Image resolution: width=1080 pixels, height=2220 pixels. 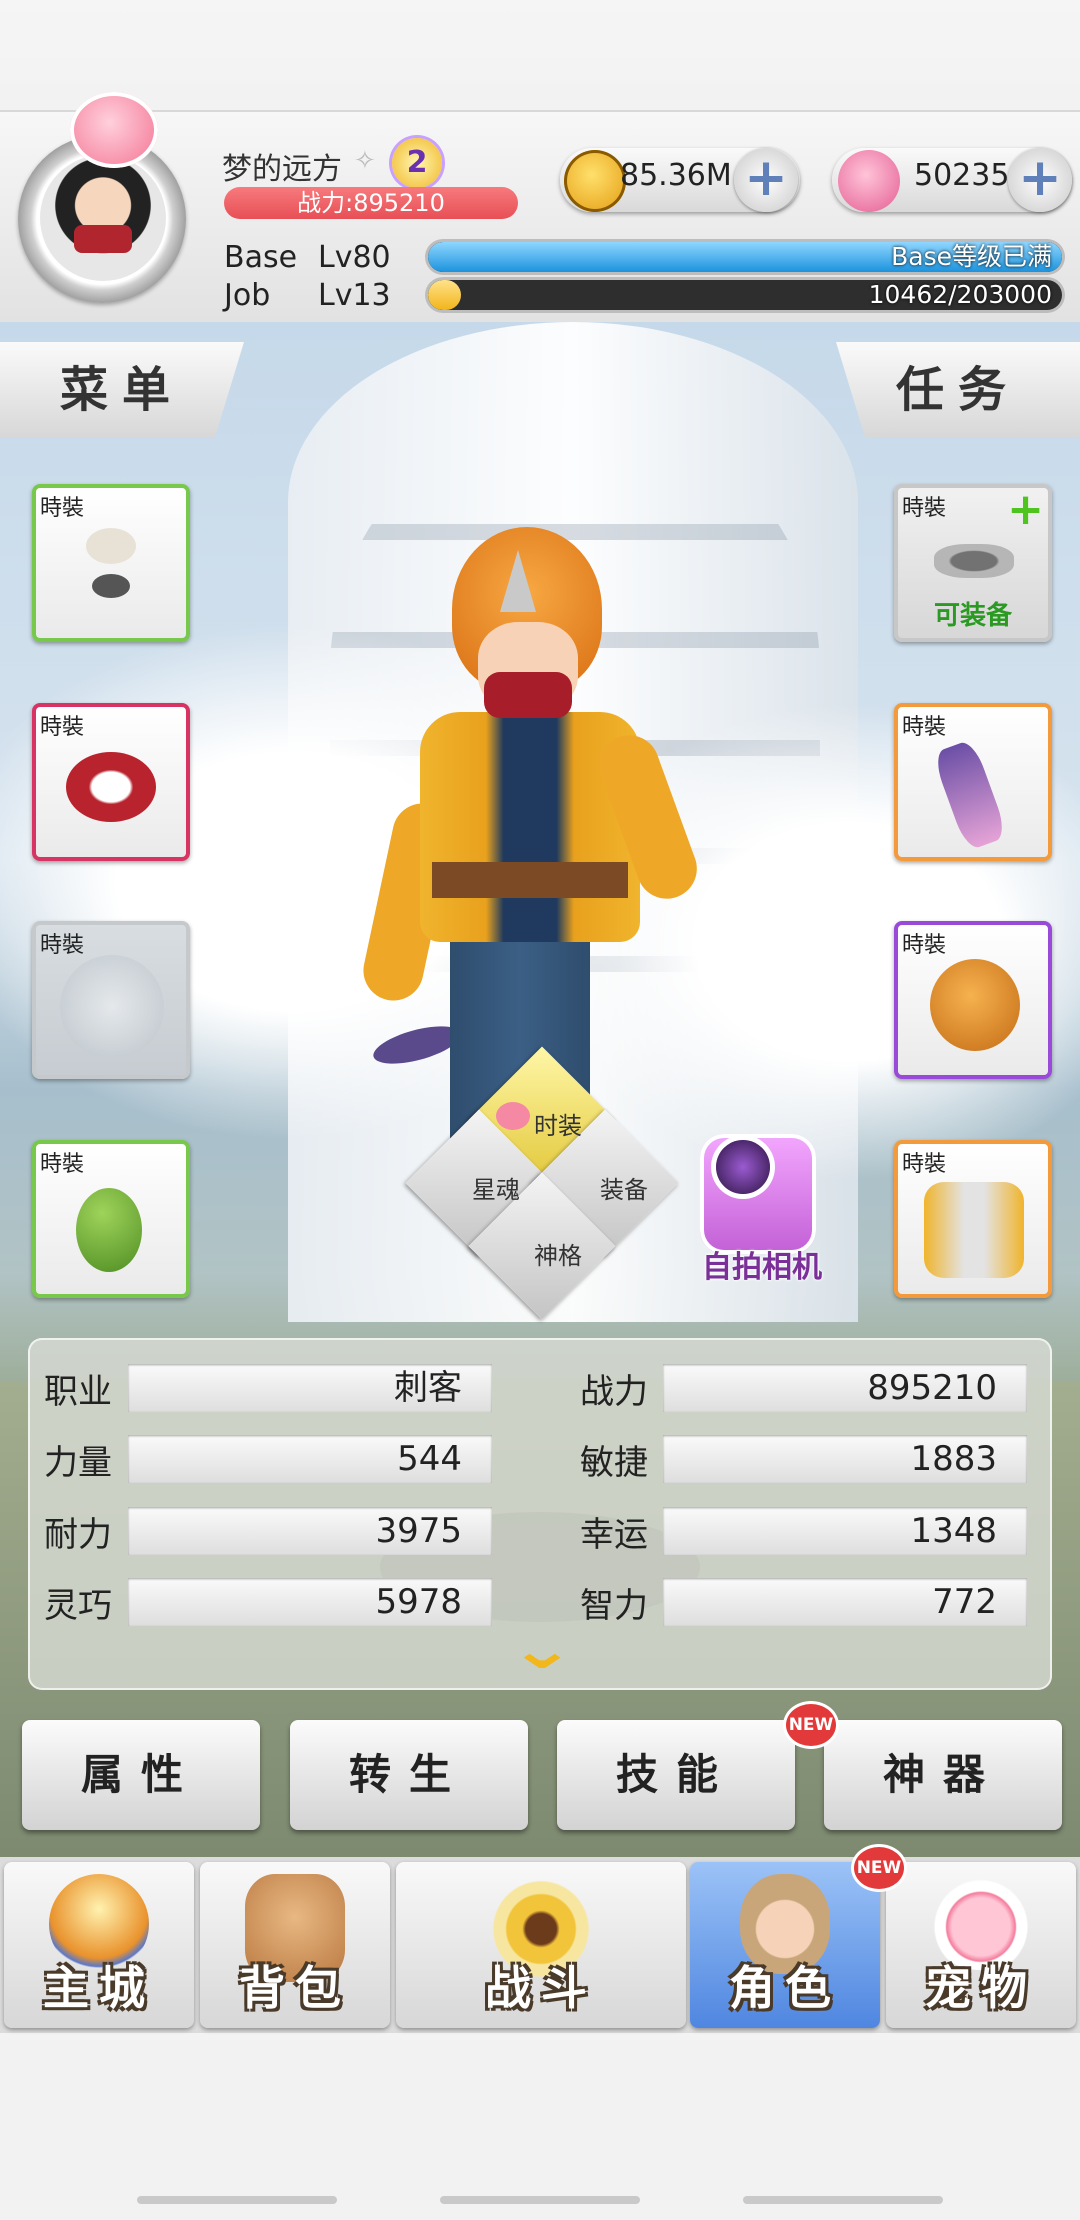 I want to click on wings-icon, so click(x=112, y=1007).